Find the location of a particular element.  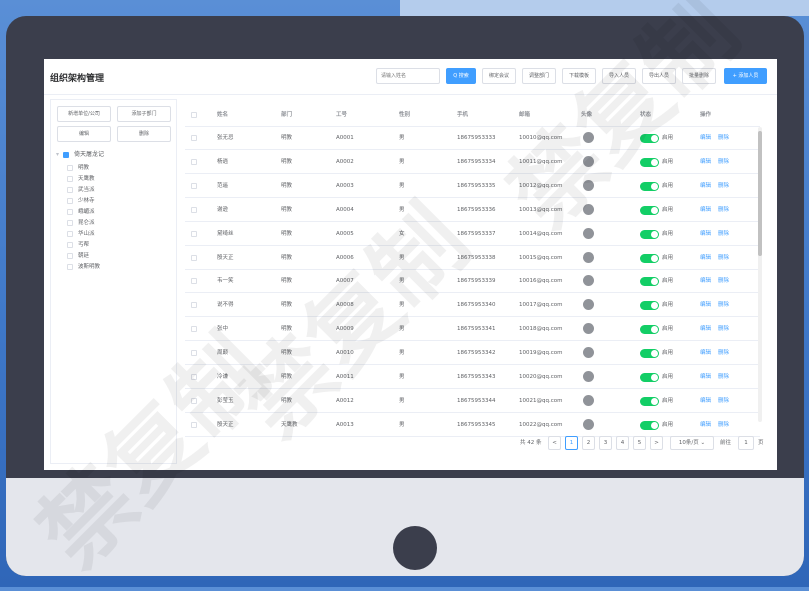

expand-arrow-icon: ▾ is located at coordinates (57, 154).